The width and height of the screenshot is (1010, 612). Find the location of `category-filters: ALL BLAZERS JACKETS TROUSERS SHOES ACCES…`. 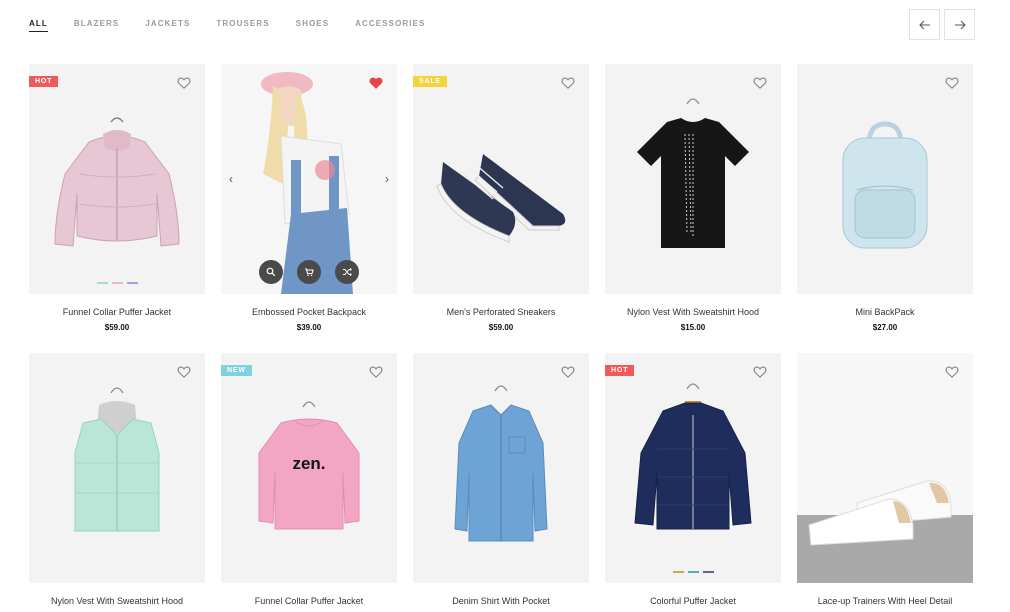

category-filters: ALL BLAZERS JACKETS TROUSERS SHOES ACCES… is located at coordinates (240, 25).